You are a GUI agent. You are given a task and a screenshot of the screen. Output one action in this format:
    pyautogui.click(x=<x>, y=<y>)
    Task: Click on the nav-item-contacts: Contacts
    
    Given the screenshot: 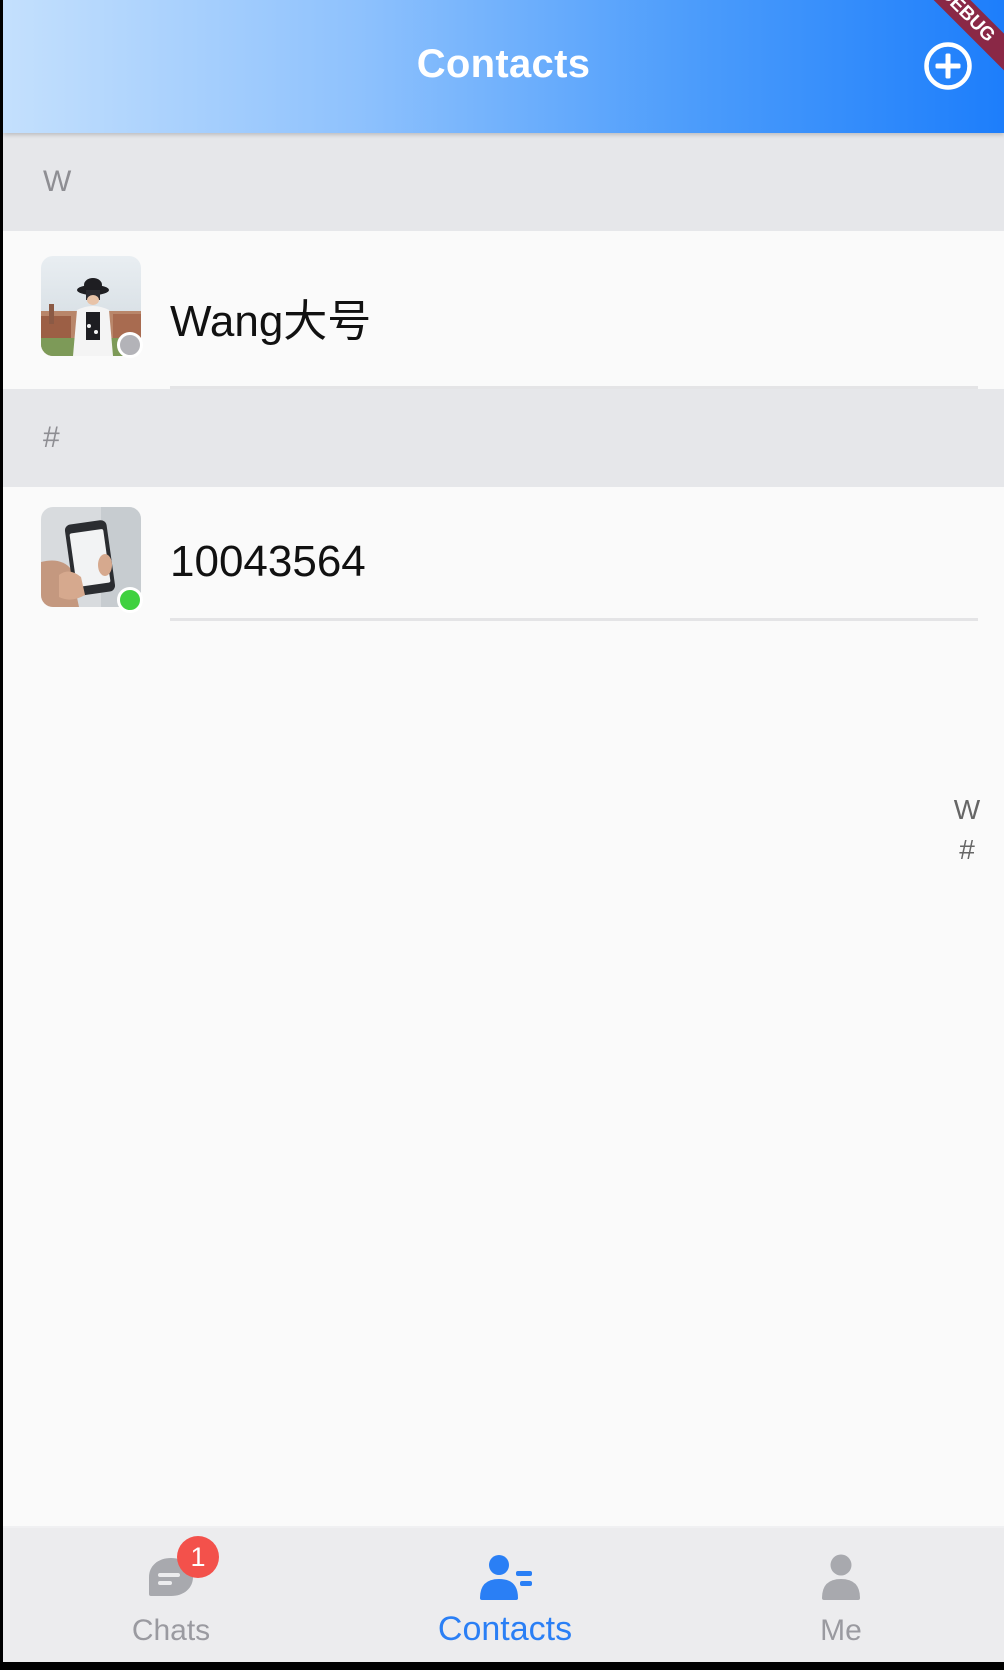 What is the action you would take?
    pyautogui.click(x=505, y=1595)
    